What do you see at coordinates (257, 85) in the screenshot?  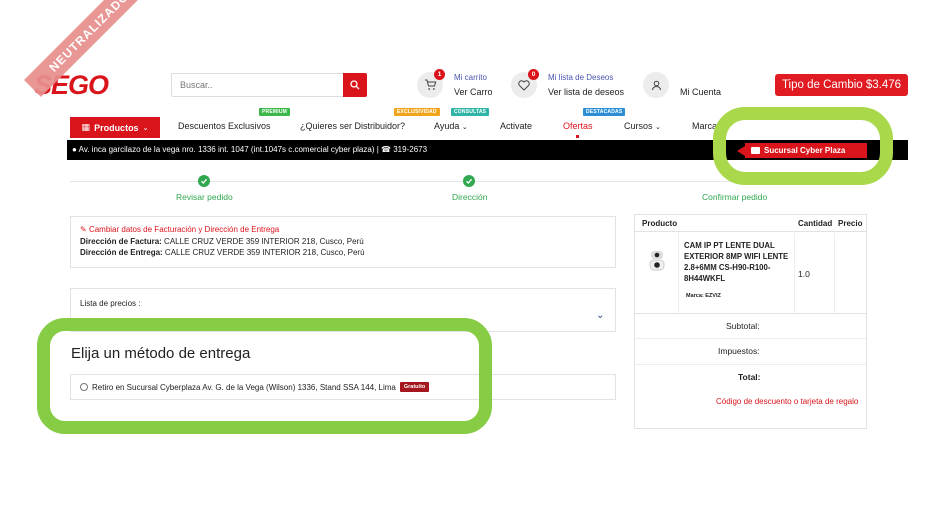 I see `search-input` at bounding box center [257, 85].